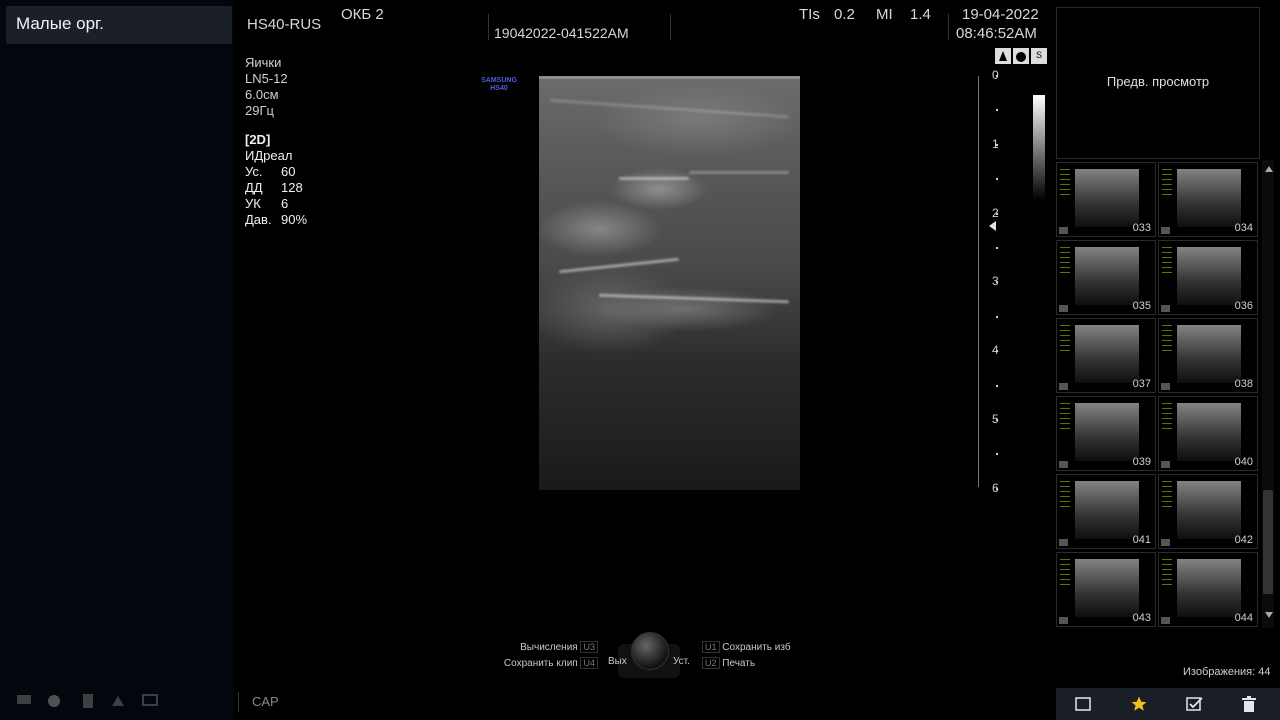  Describe the element at coordinates (669, 283) in the screenshot. I see `ultrasound-image` at that location.